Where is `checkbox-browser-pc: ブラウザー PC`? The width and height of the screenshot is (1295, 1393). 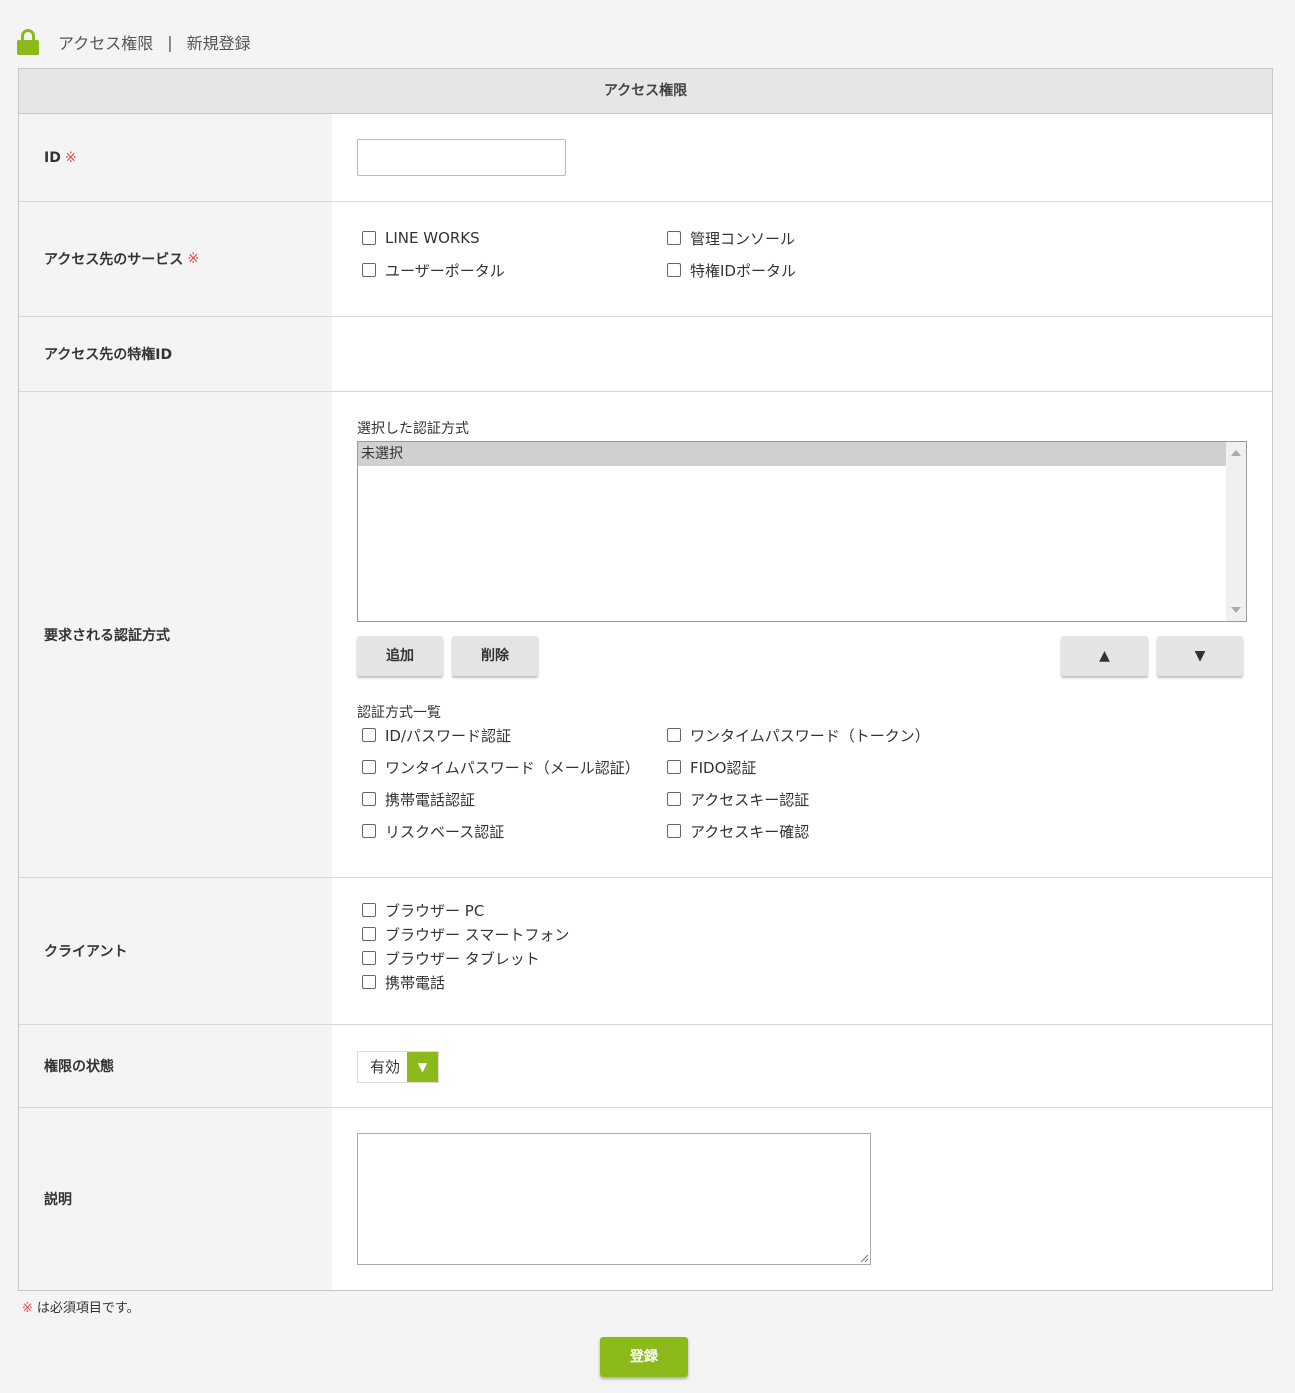 checkbox-browser-pc: ブラウザー PC is located at coordinates (465, 910).